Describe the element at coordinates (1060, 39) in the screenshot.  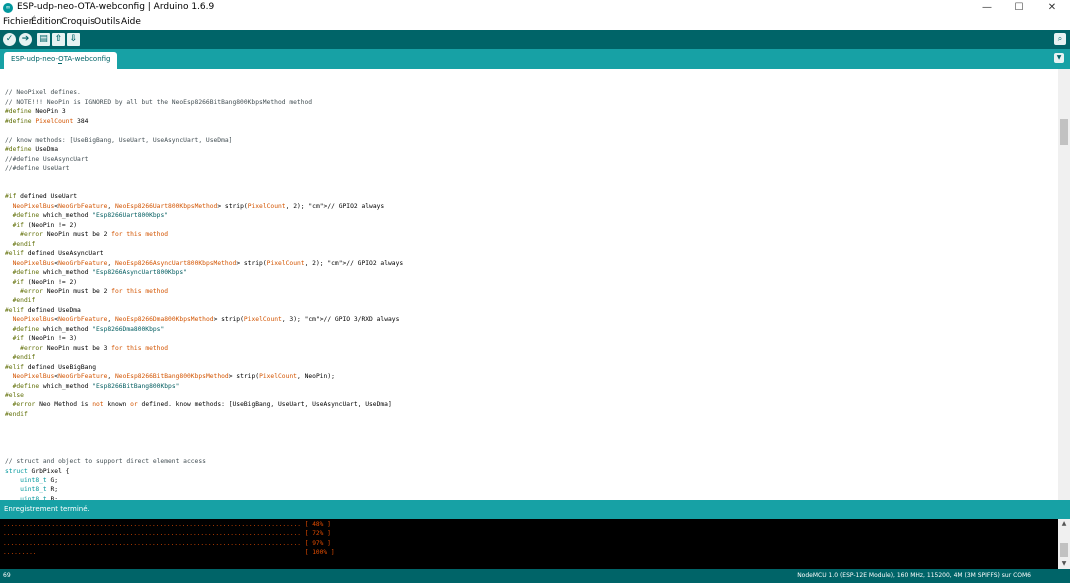
I see `serial-monitor-button: ⌕` at that location.